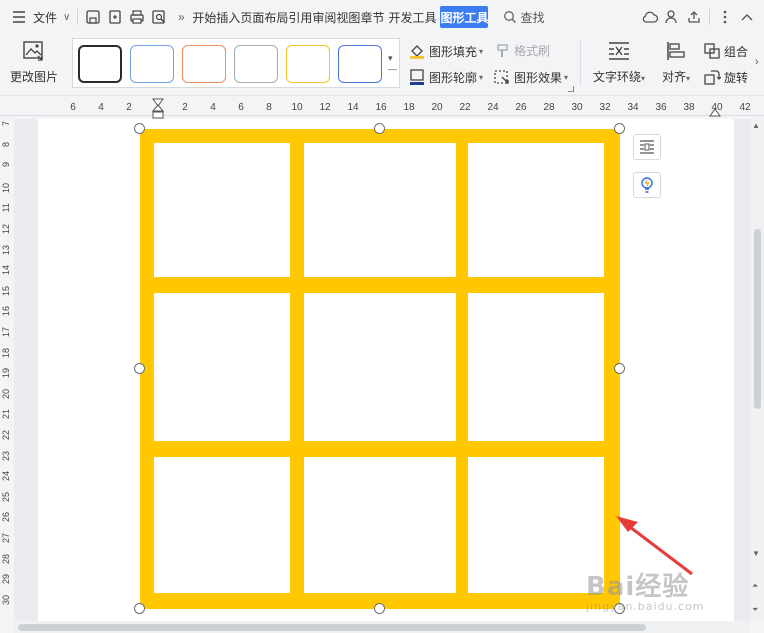  What do you see at coordinates (747, 17) in the screenshot?
I see `collapse-ribbon-icon` at bounding box center [747, 17].